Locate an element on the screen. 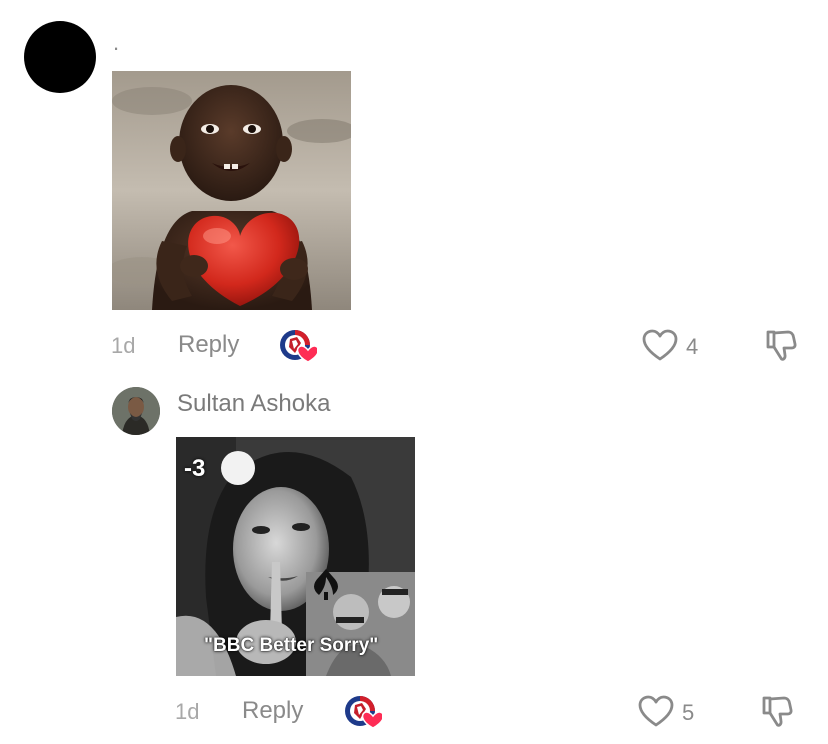  username: . is located at coordinates (116, 43).